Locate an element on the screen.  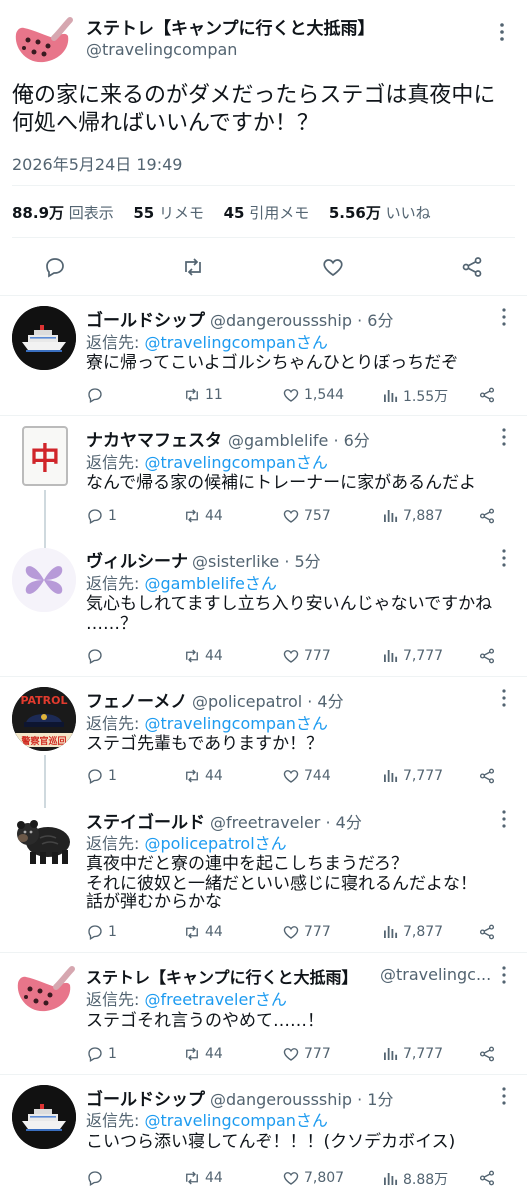
repost-count: 44 is located at coordinates (214, 1178).